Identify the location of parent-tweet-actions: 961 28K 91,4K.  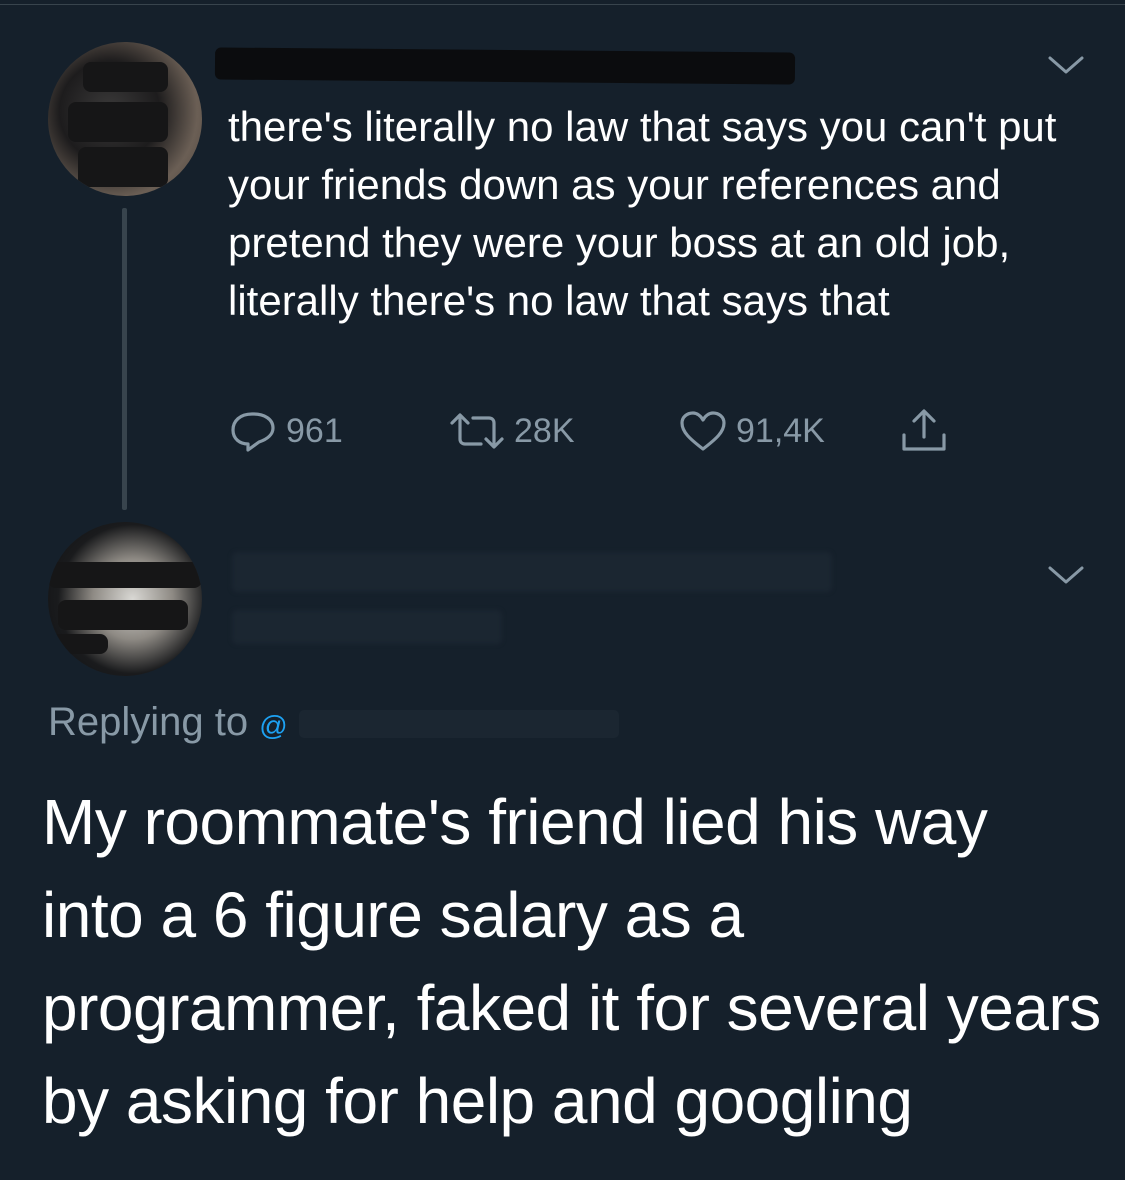
(608, 431).